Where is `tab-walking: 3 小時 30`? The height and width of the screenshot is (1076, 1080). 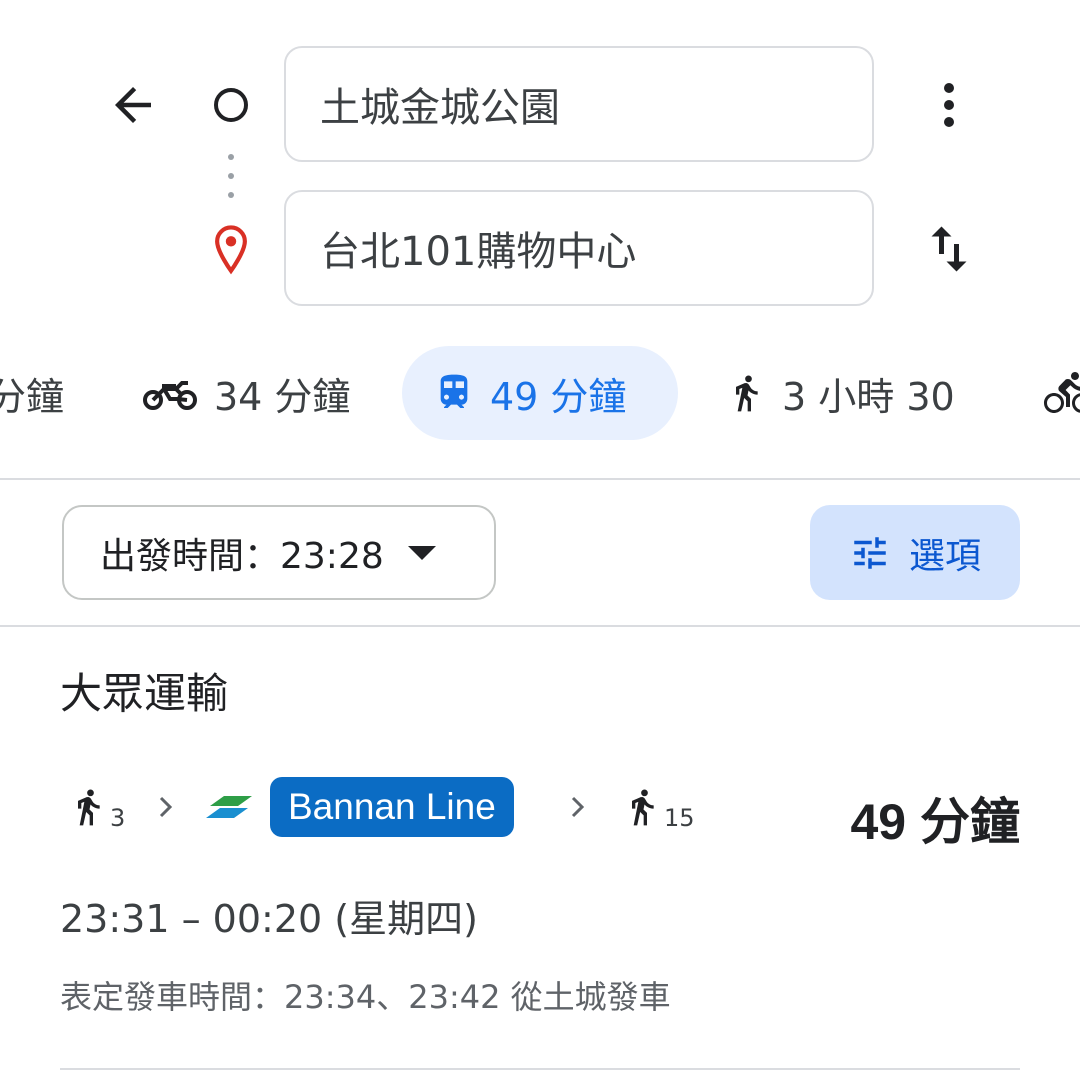 tab-walking: 3 小時 30 is located at coordinates (840, 393).